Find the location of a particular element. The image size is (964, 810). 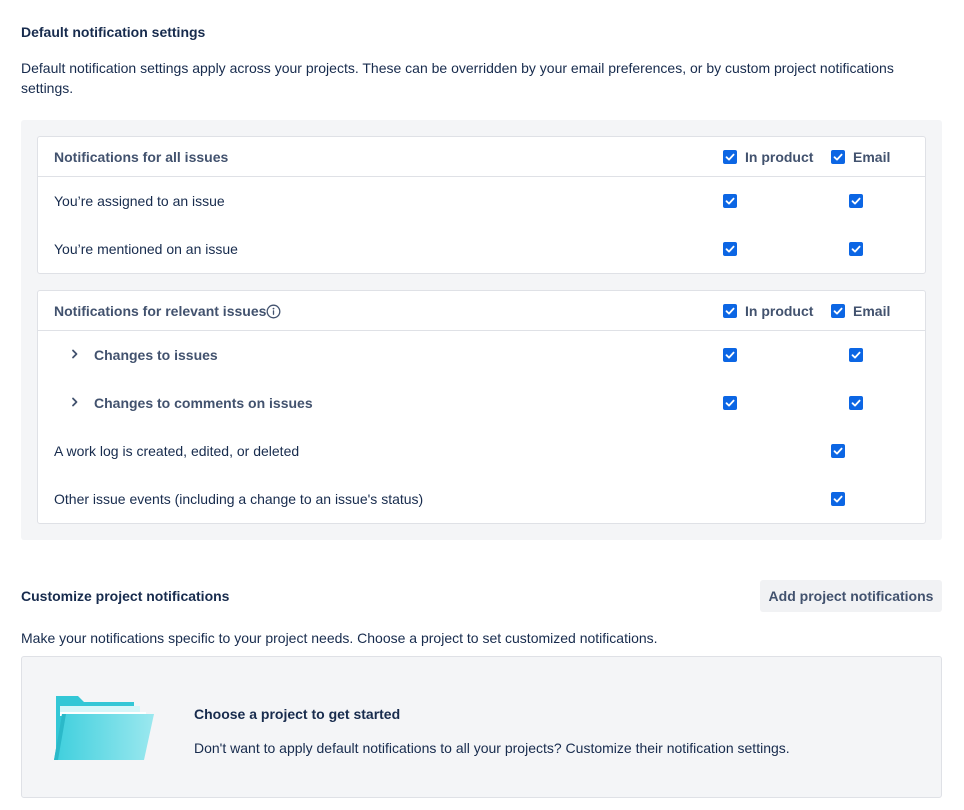

all-issues-in-product-column: In product is located at coordinates (768, 157).